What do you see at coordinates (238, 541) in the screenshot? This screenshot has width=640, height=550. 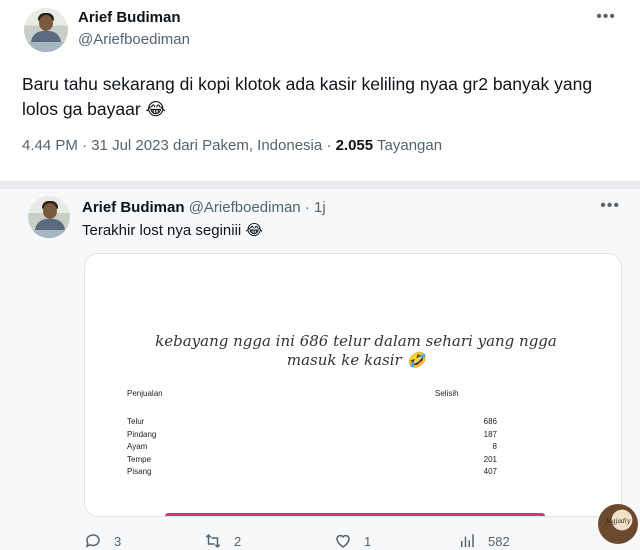 I see `retweet-count: 2` at bounding box center [238, 541].